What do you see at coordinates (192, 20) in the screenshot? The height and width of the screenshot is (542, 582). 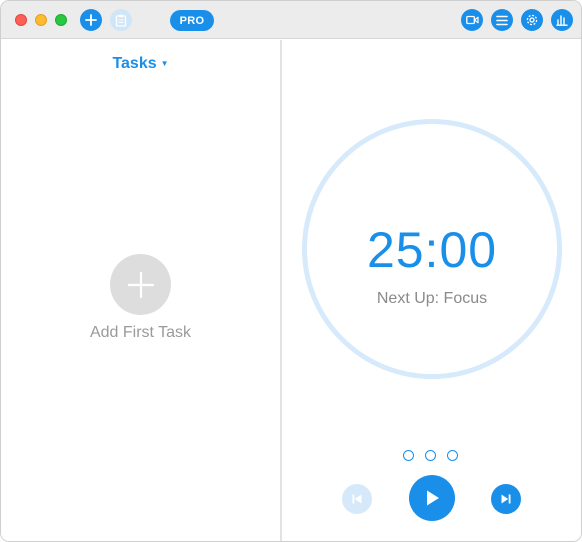 I see `pro-badge: PRO` at bounding box center [192, 20].